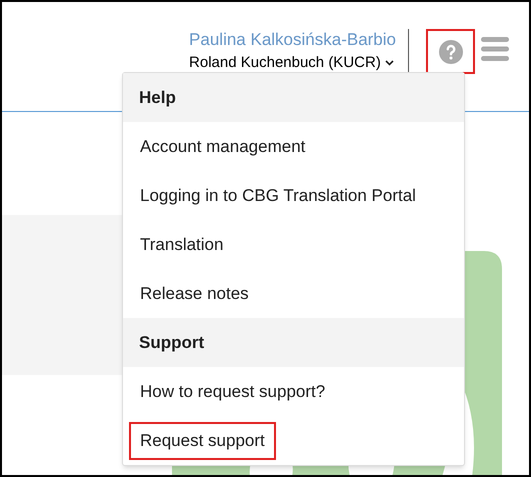 The width and height of the screenshot is (531, 477). I want to click on menu-item: Logging in to CBG Translation Portal, so click(278, 195).